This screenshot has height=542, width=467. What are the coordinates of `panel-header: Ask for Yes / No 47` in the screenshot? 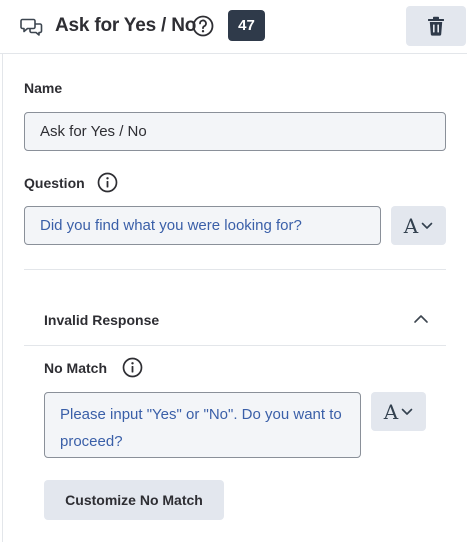 It's located at (233, 27).